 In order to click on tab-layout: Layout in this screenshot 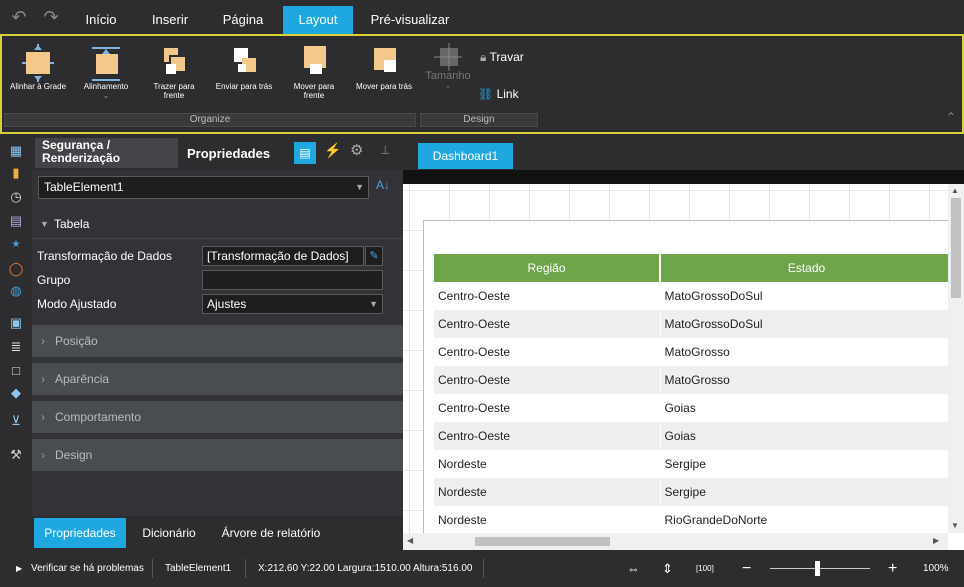, I will do `click(318, 20)`.